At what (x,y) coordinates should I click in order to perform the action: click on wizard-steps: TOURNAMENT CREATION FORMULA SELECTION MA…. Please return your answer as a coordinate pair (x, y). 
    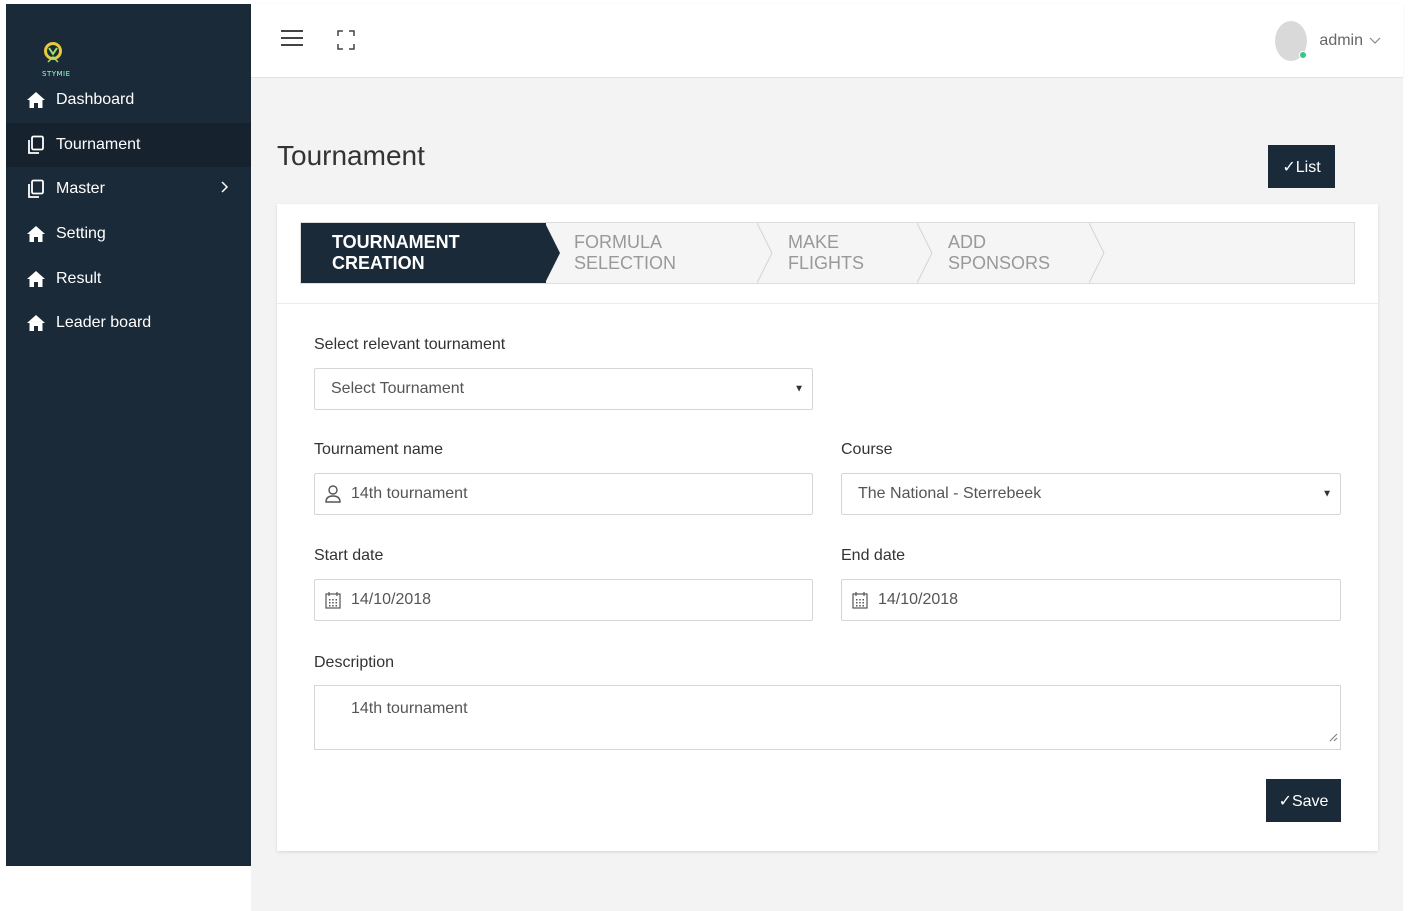
    Looking at the image, I should click on (827, 253).